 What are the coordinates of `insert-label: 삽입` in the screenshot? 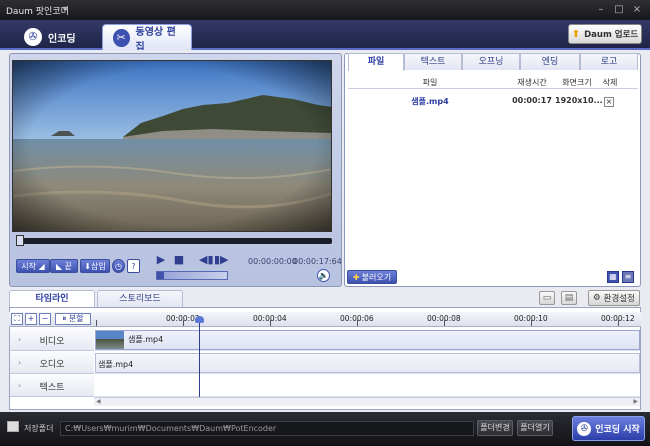 It's located at (98, 266).